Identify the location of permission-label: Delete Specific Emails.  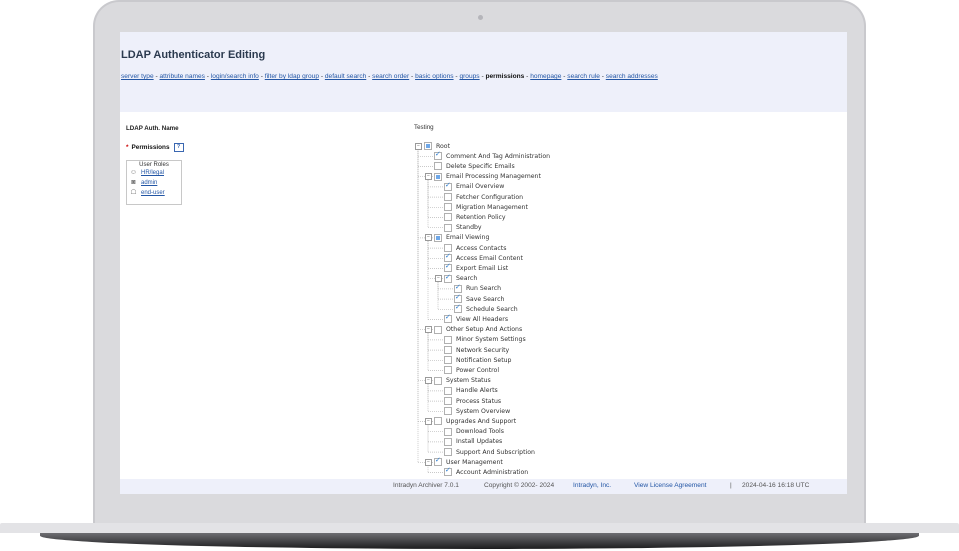
(480, 166).